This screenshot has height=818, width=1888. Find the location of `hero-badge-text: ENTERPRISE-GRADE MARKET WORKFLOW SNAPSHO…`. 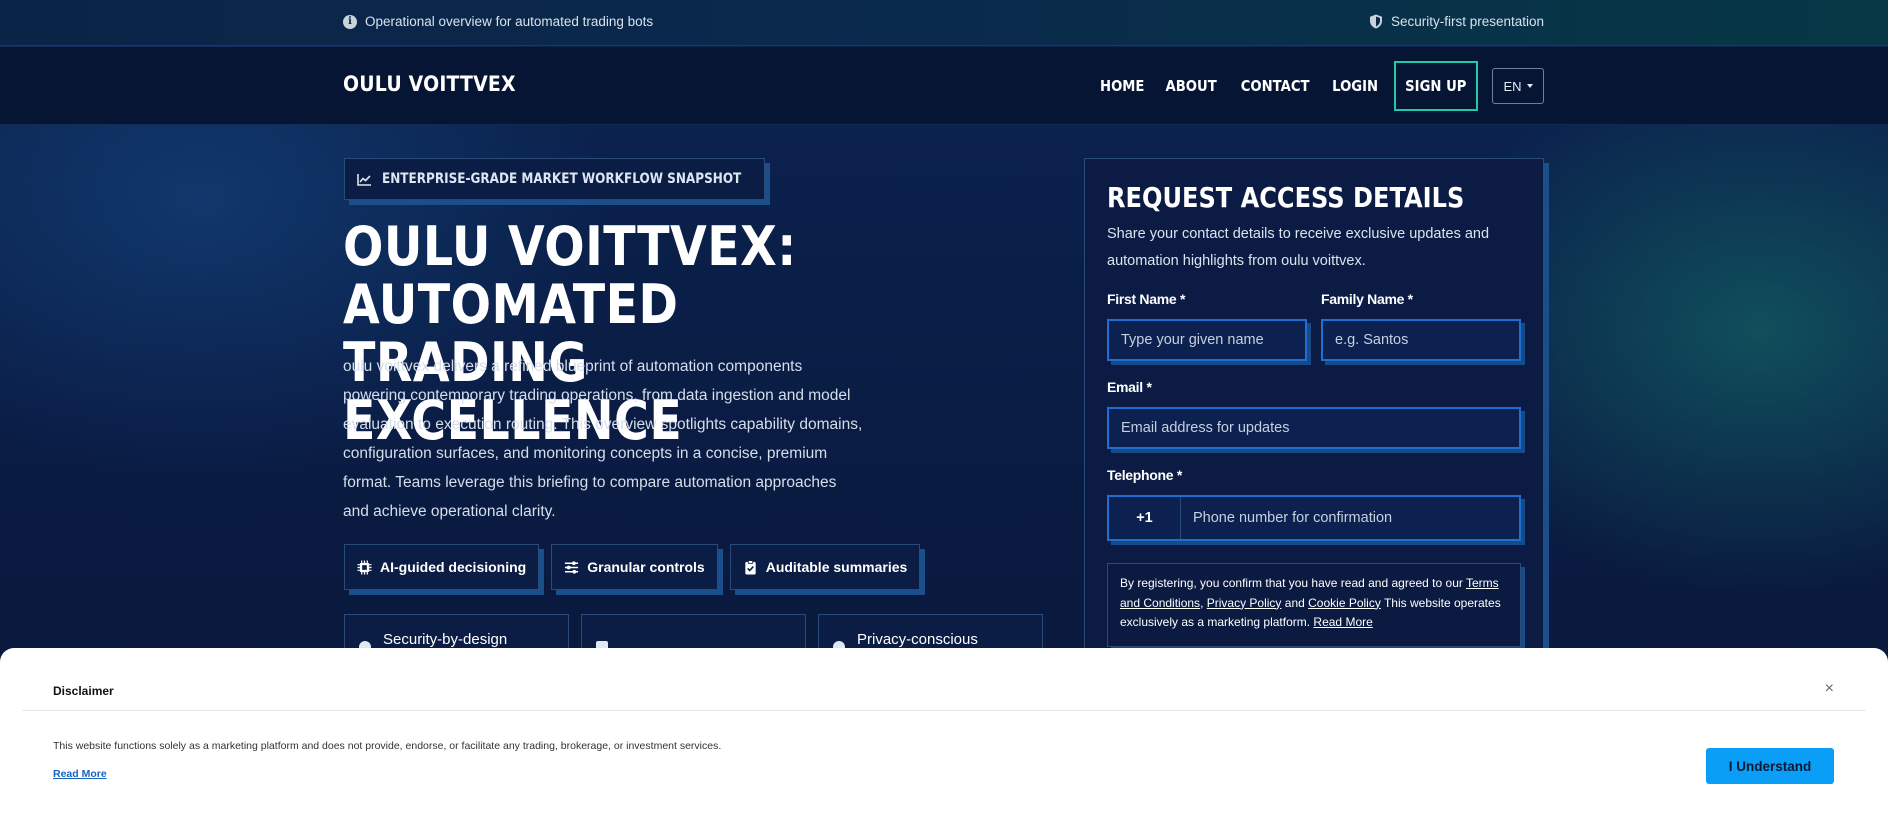

hero-badge-text: ENTERPRISE-GRADE MARKET WORKFLOW SNAPSHO… is located at coordinates (562, 179).